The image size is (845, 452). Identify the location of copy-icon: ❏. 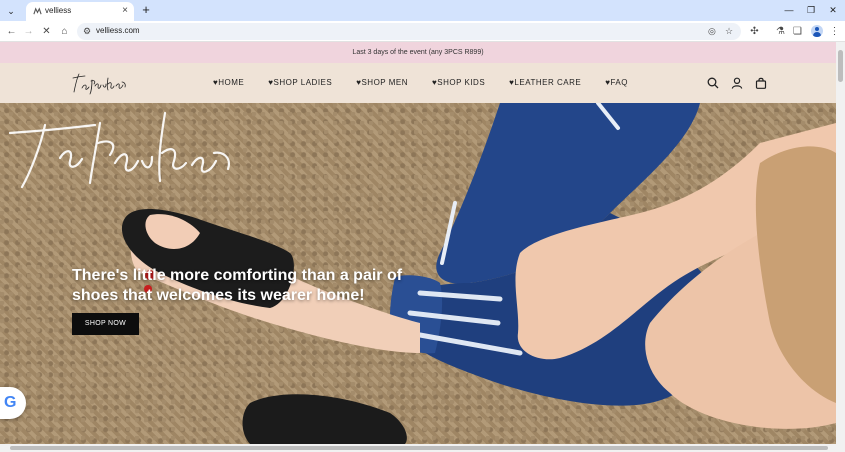
(797, 31).